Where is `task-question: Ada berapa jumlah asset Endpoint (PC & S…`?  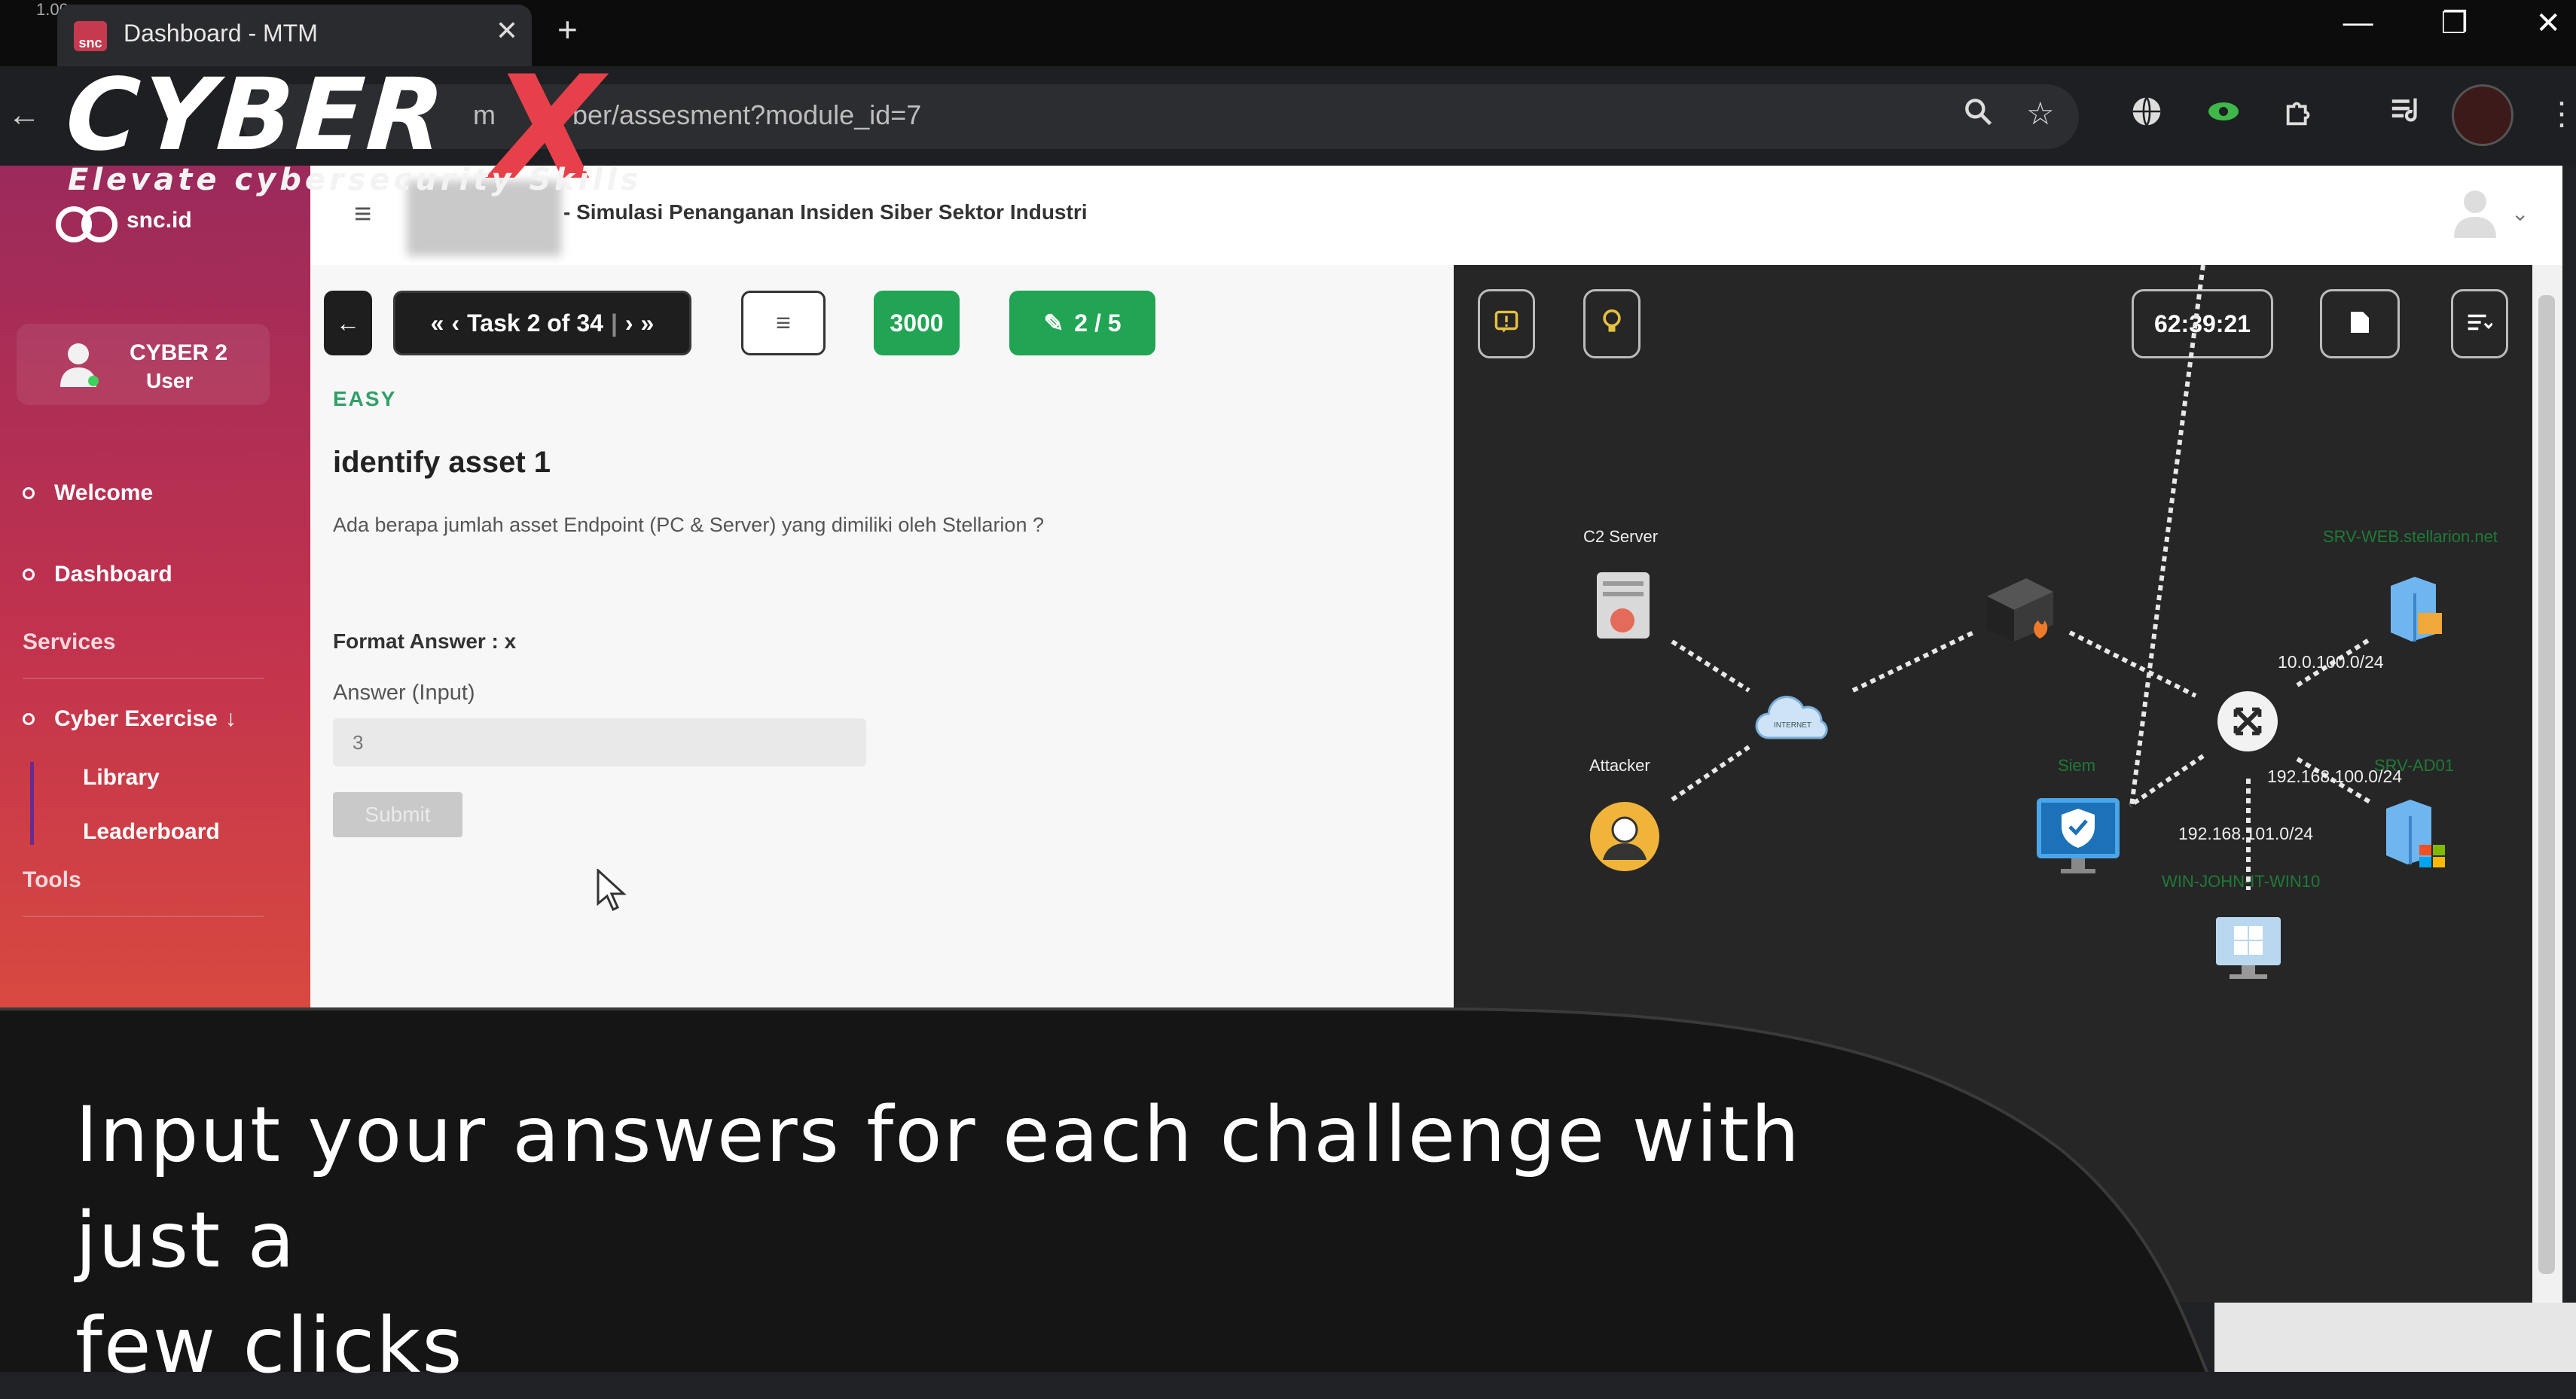 task-question: Ada berapa jumlah asset Endpoint (PC & S… is located at coordinates (688, 525).